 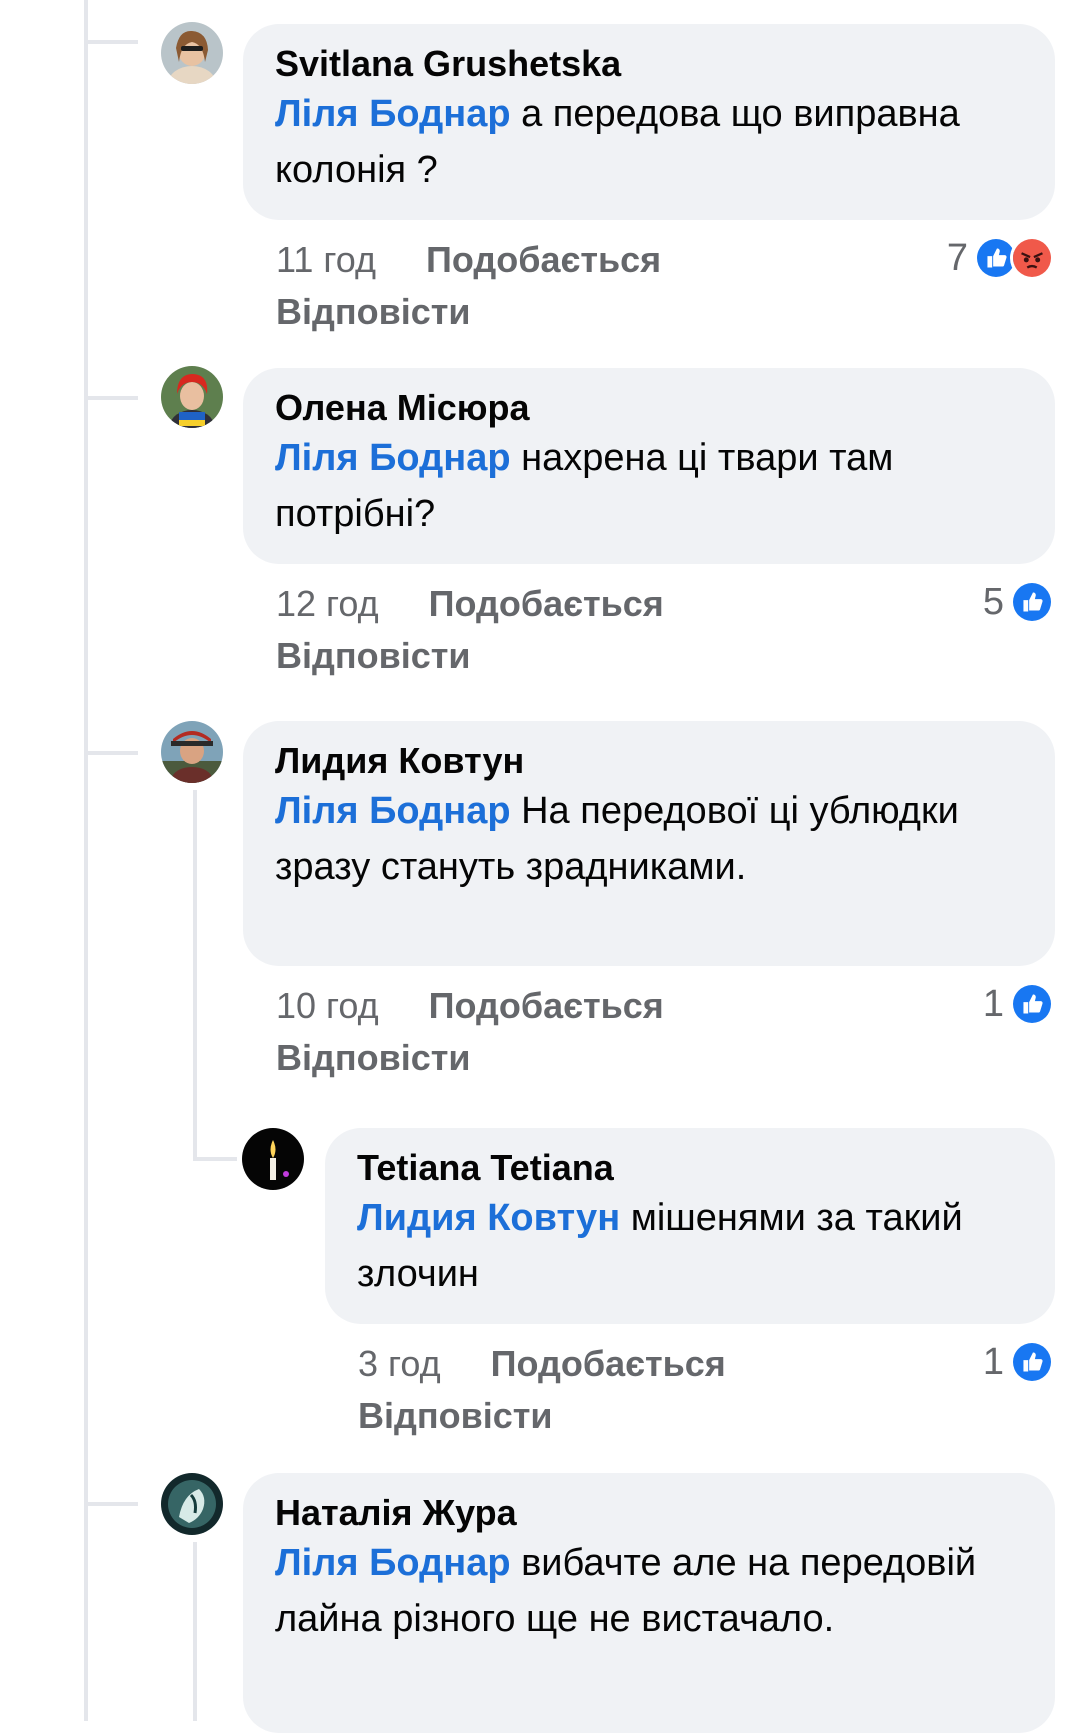 What do you see at coordinates (618, 1390) in the screenshot?
I see `comment-meta: 3 год Подобається Відповісти` at bounding box center [618, 1390].